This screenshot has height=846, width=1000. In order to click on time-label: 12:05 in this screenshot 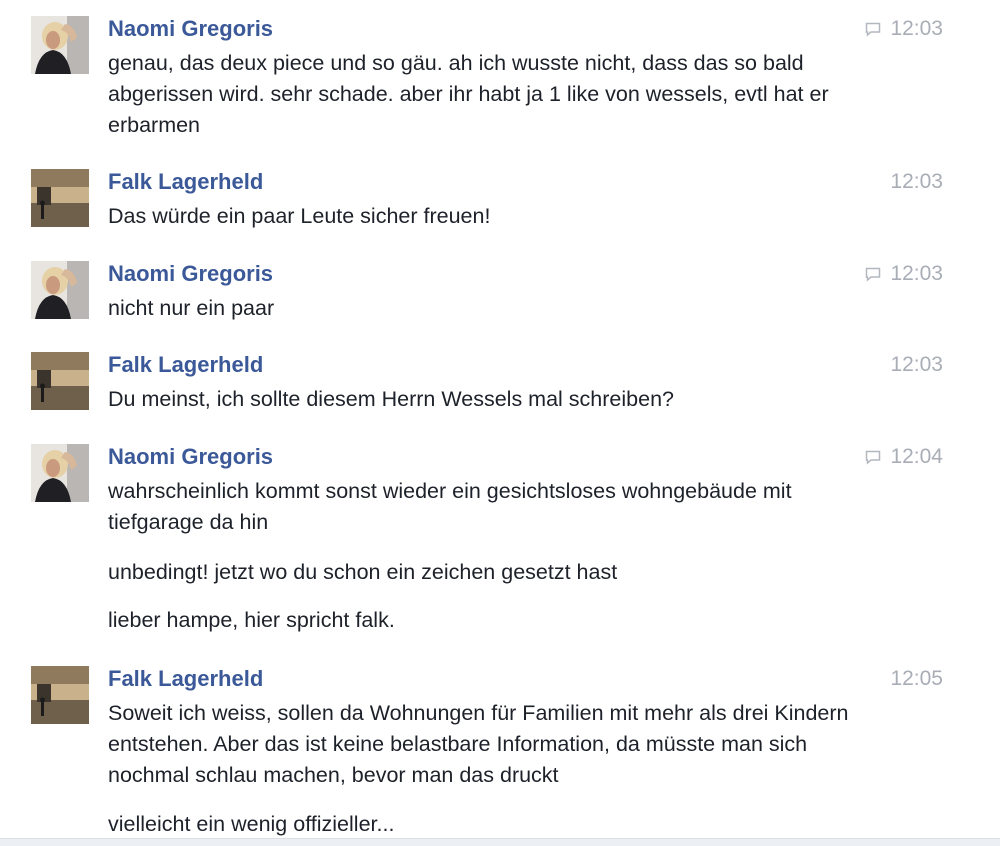, I will do `click(916, 678)`.